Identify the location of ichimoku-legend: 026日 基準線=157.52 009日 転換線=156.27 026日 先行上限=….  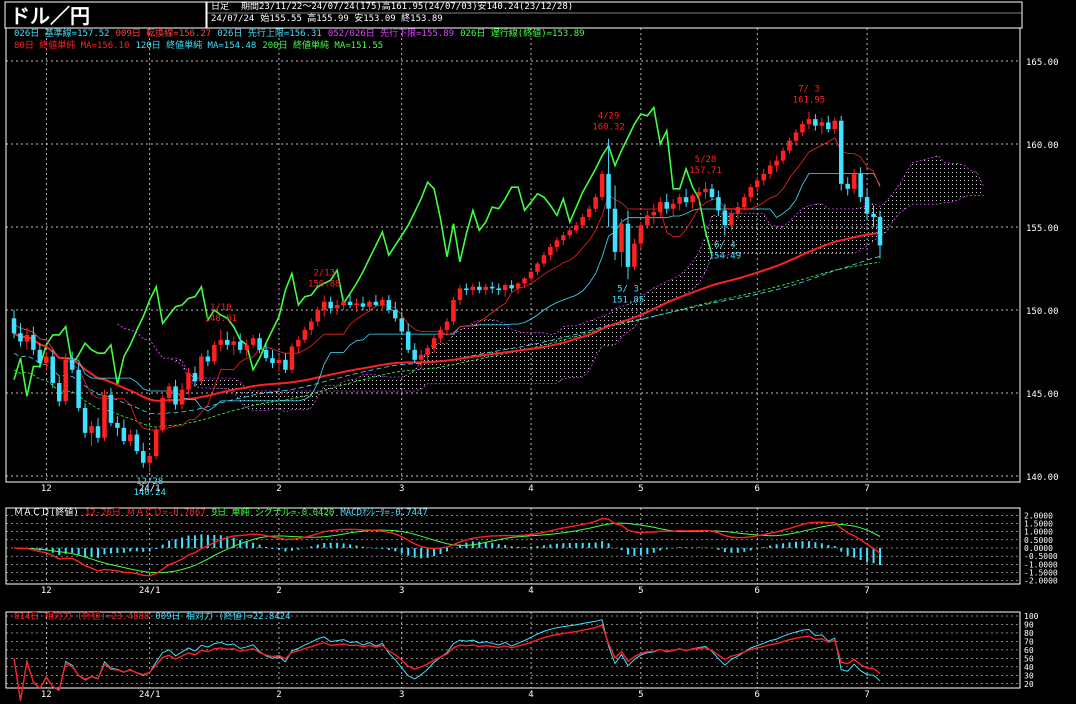
(302, 34).